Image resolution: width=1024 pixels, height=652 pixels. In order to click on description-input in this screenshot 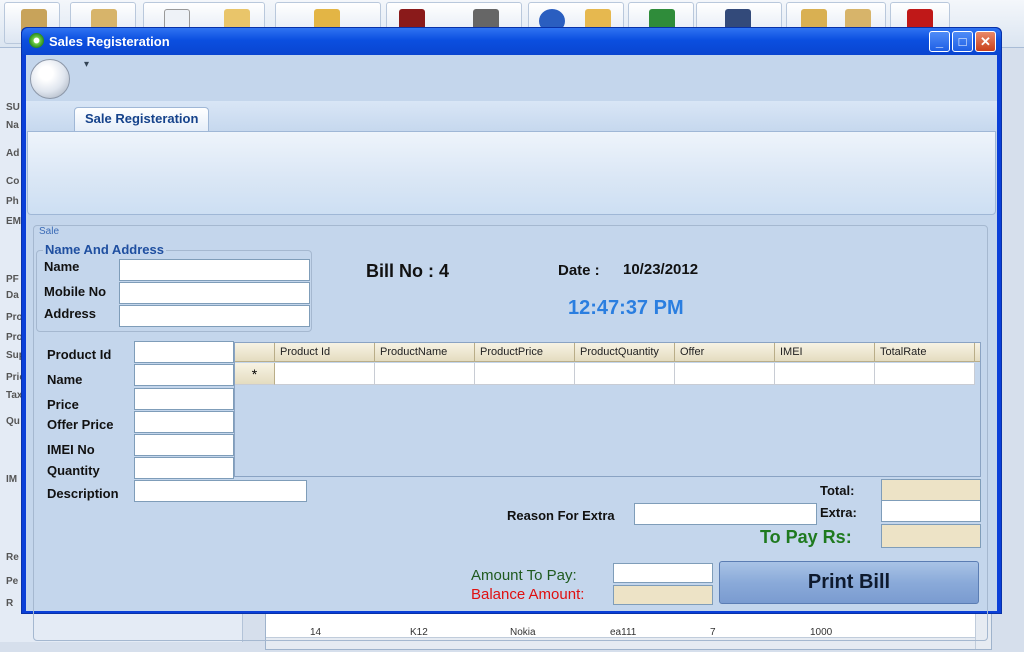, I will do `click(220, 491)`.